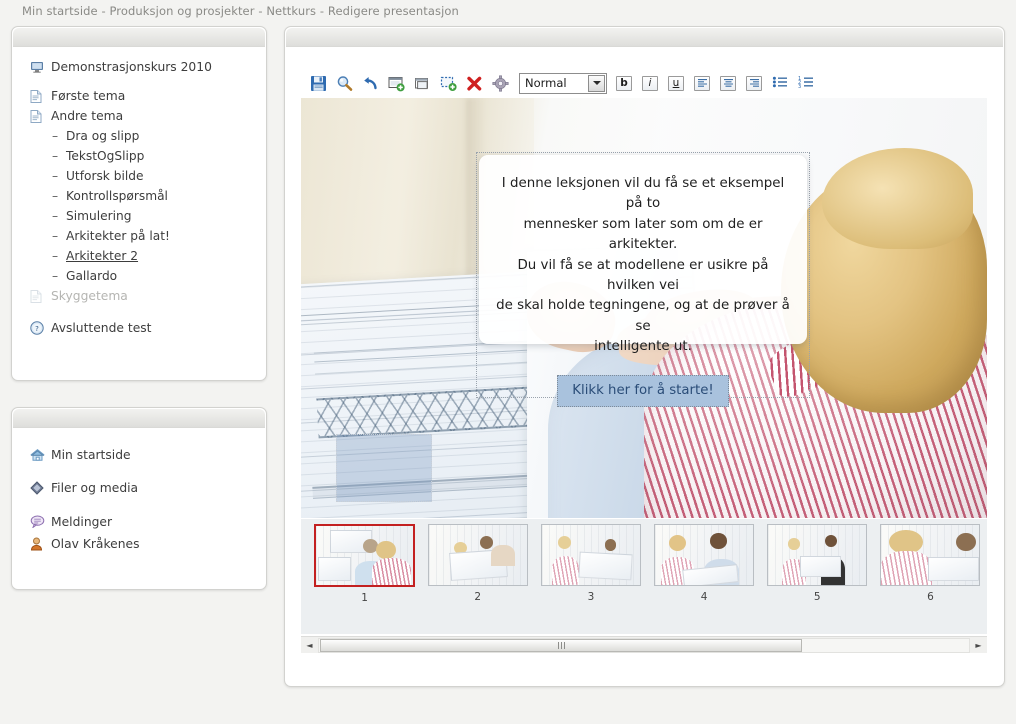 The image size is (1016, 724). What do you see at coordinates (87, 116) in the screenshot?
I see `sidebar-item-label: Andre tema` at bounding box center [87, 116].